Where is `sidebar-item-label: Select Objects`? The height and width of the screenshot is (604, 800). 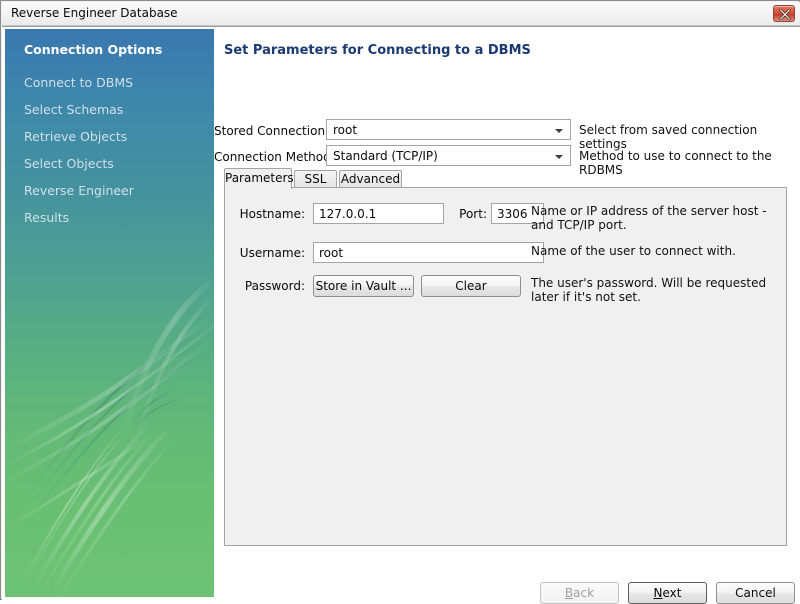 sidebar-item-label: Select Objects is located at coordinates (69, 163).